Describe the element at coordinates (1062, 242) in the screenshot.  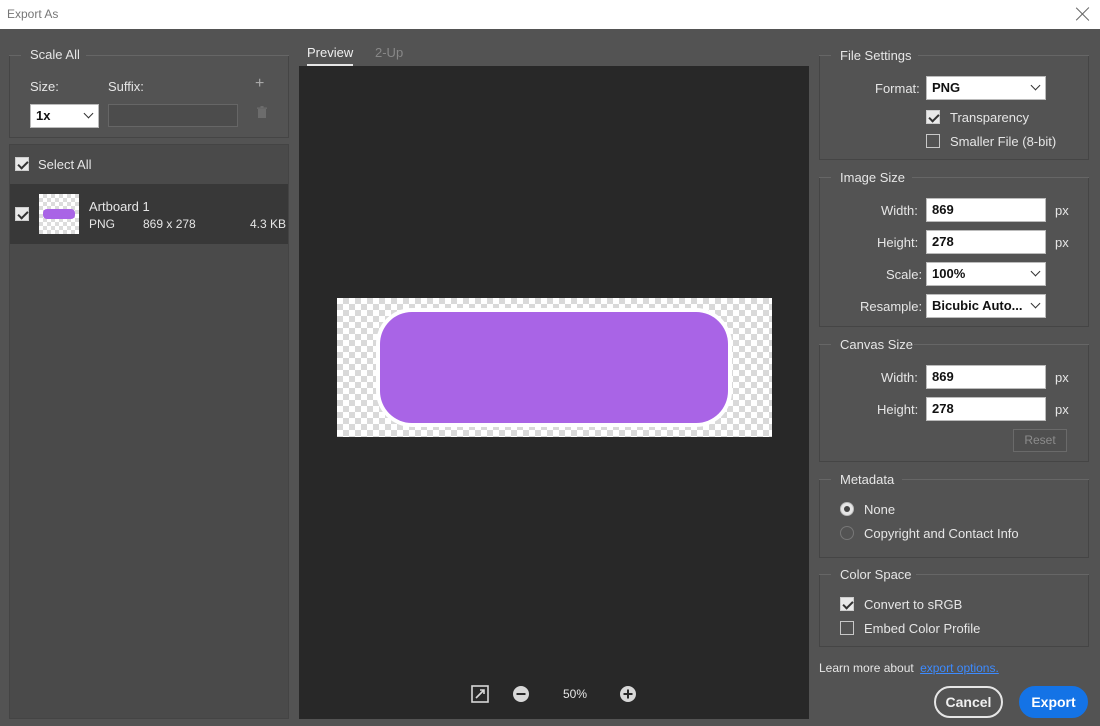
I see `image-height-unit: px` at that location.